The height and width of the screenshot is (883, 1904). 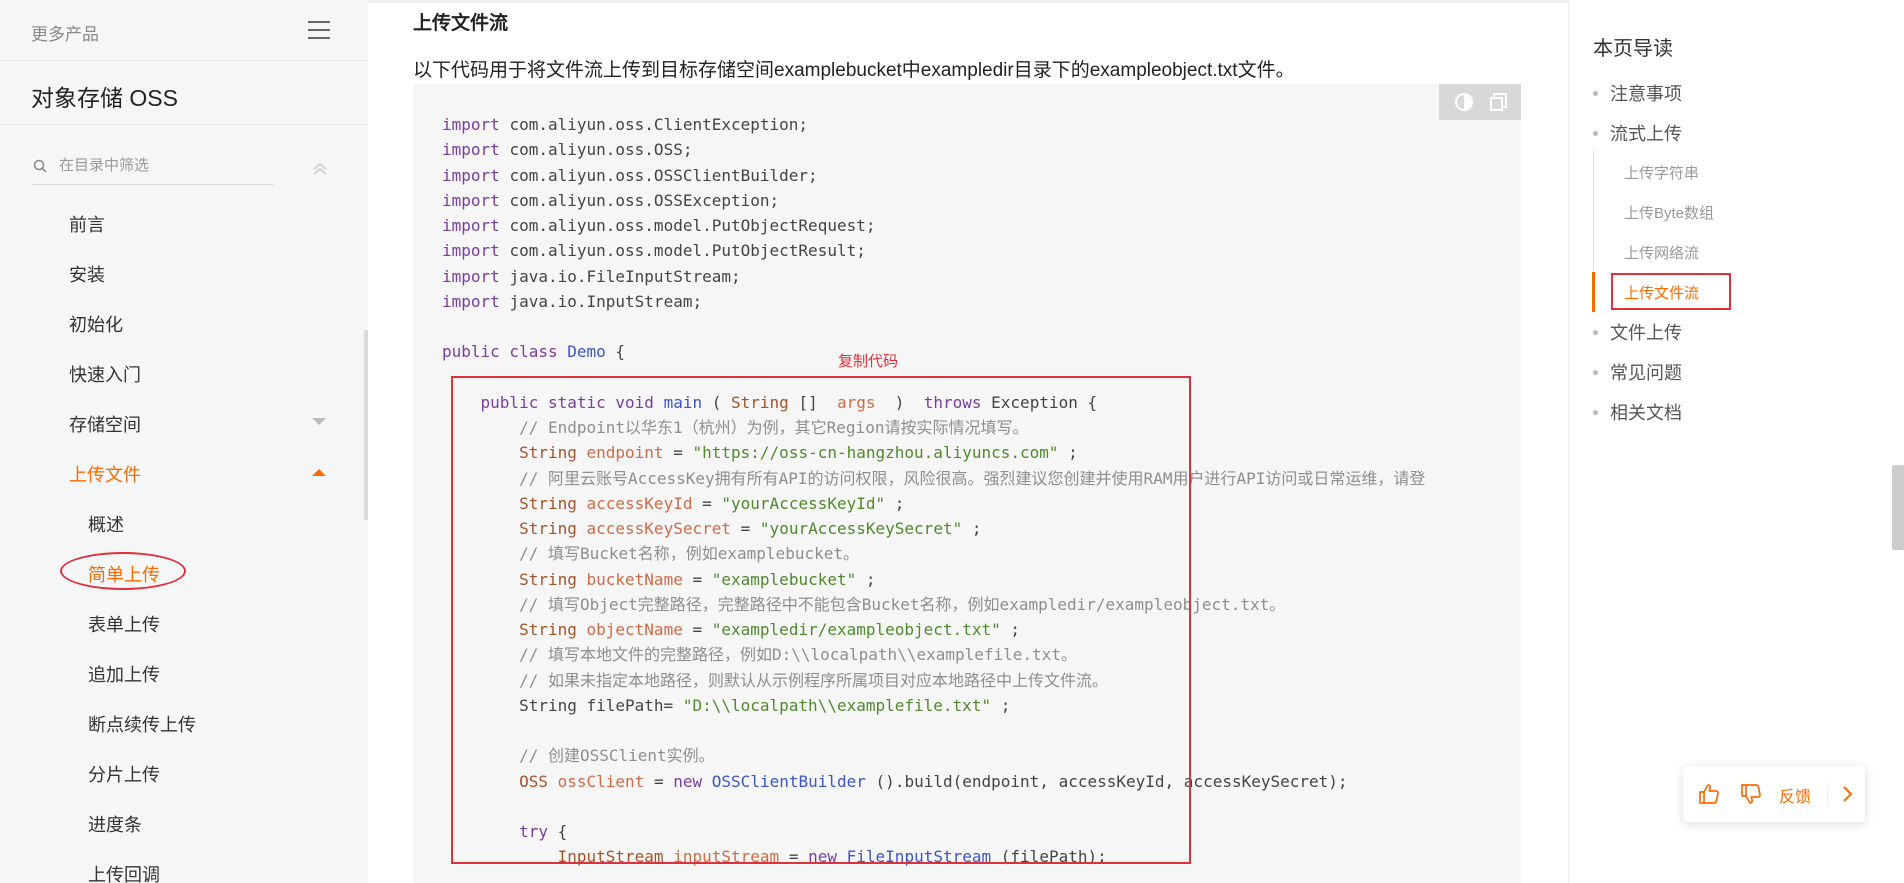 I want to click on nav-item-form-upload: 表单上传, so click(x=124, y=624).